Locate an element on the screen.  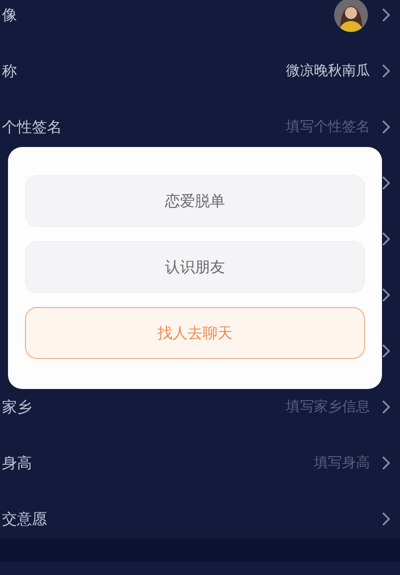
row-label: 身高 is located at coordinates (17, 463).